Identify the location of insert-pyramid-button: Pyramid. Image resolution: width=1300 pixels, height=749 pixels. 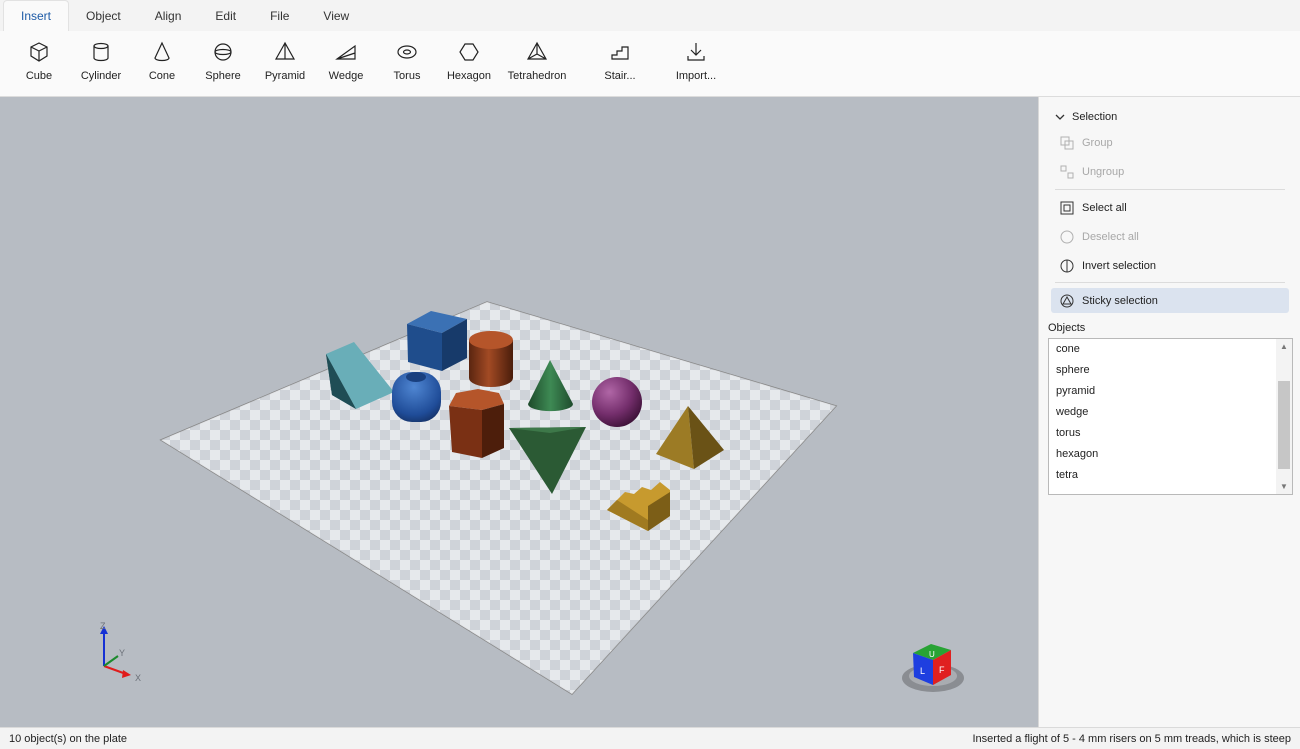
(285, 65).